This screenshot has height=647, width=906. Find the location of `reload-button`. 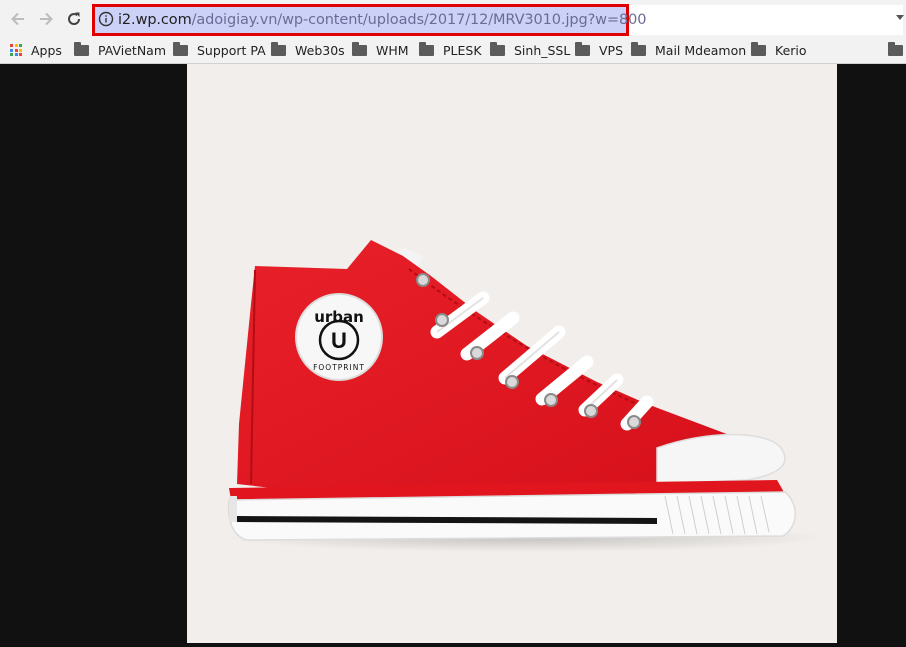

reload-button is located at coordinates (74, 19).